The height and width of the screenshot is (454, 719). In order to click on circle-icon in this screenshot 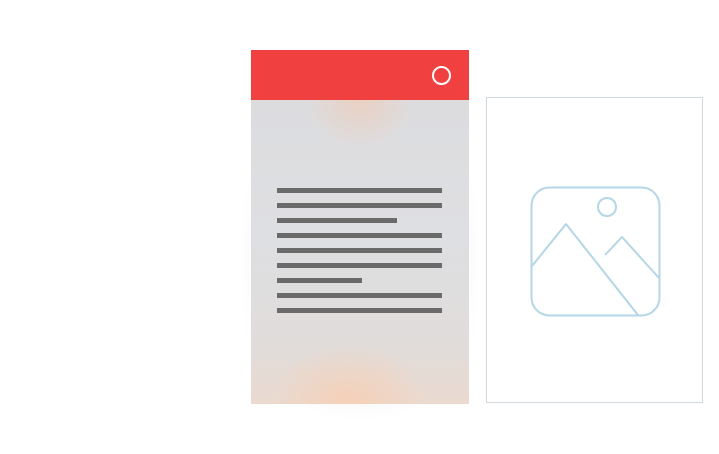, I will do `click(441, 75)`.